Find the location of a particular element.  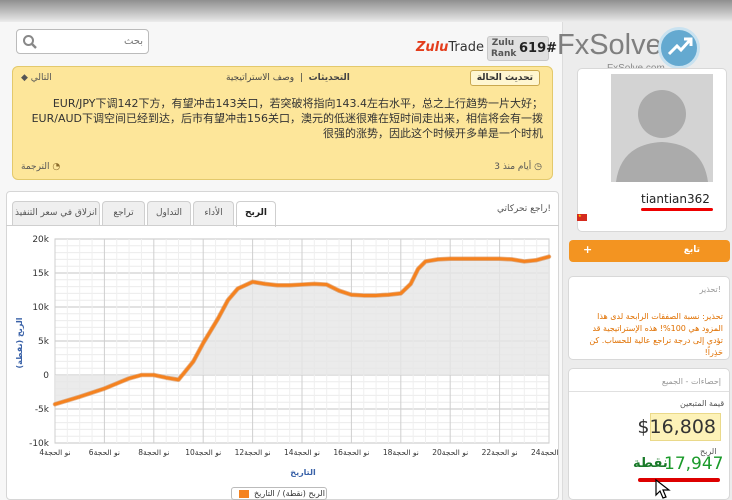

clock-icon: ◷ is located at coordinates (538, 167).